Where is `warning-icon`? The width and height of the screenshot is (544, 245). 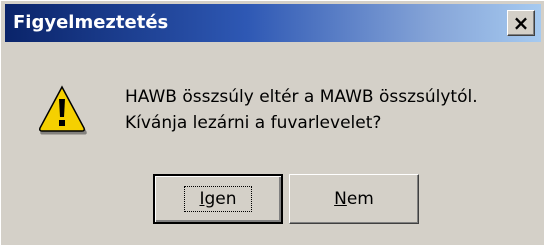
warning-icon is located at coordinates (63, 110).